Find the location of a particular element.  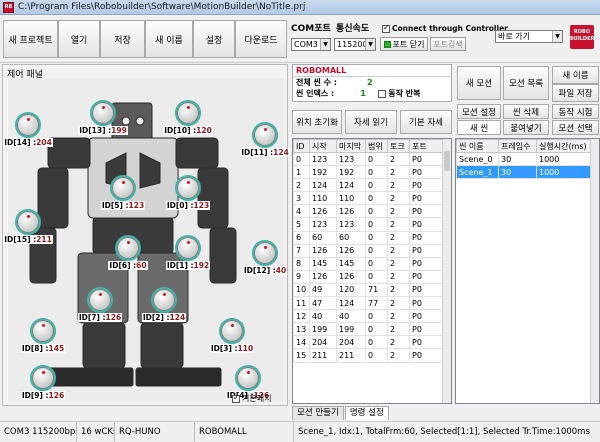

download-button: 다운로드 is located at coordinates (261, 39).